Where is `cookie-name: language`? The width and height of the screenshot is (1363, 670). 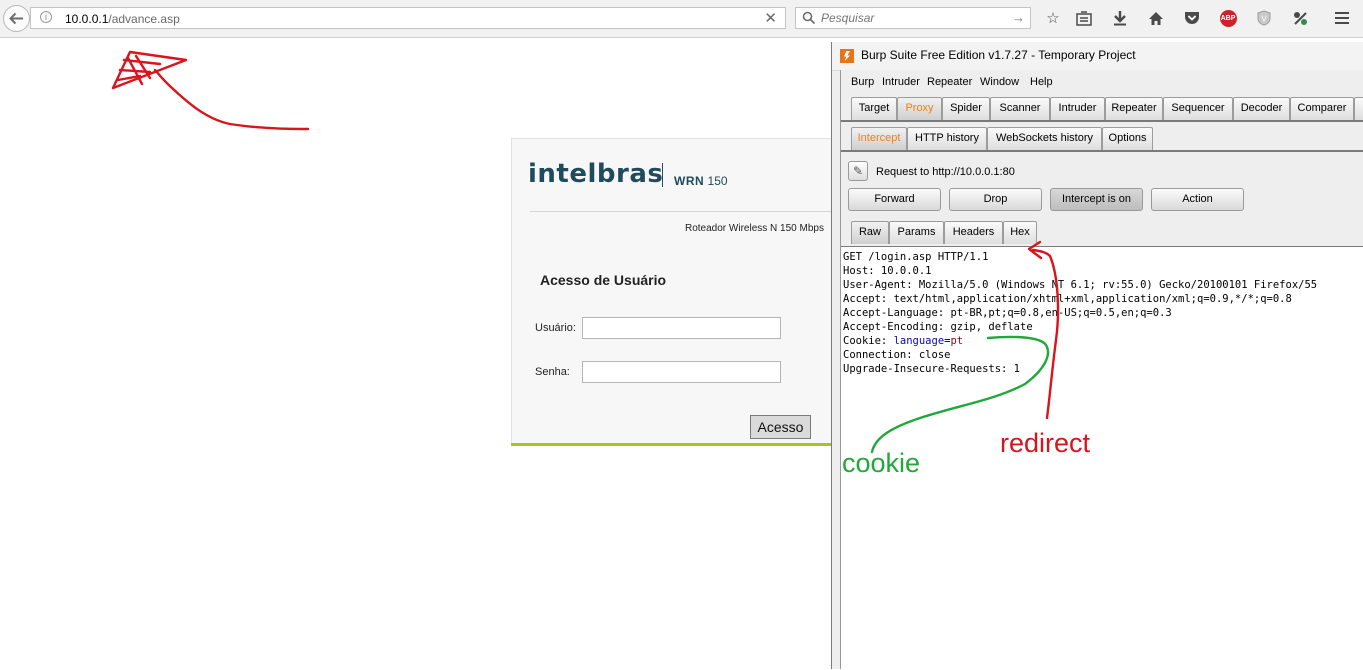 cookie-name: language is located at coordinates (919, 341).